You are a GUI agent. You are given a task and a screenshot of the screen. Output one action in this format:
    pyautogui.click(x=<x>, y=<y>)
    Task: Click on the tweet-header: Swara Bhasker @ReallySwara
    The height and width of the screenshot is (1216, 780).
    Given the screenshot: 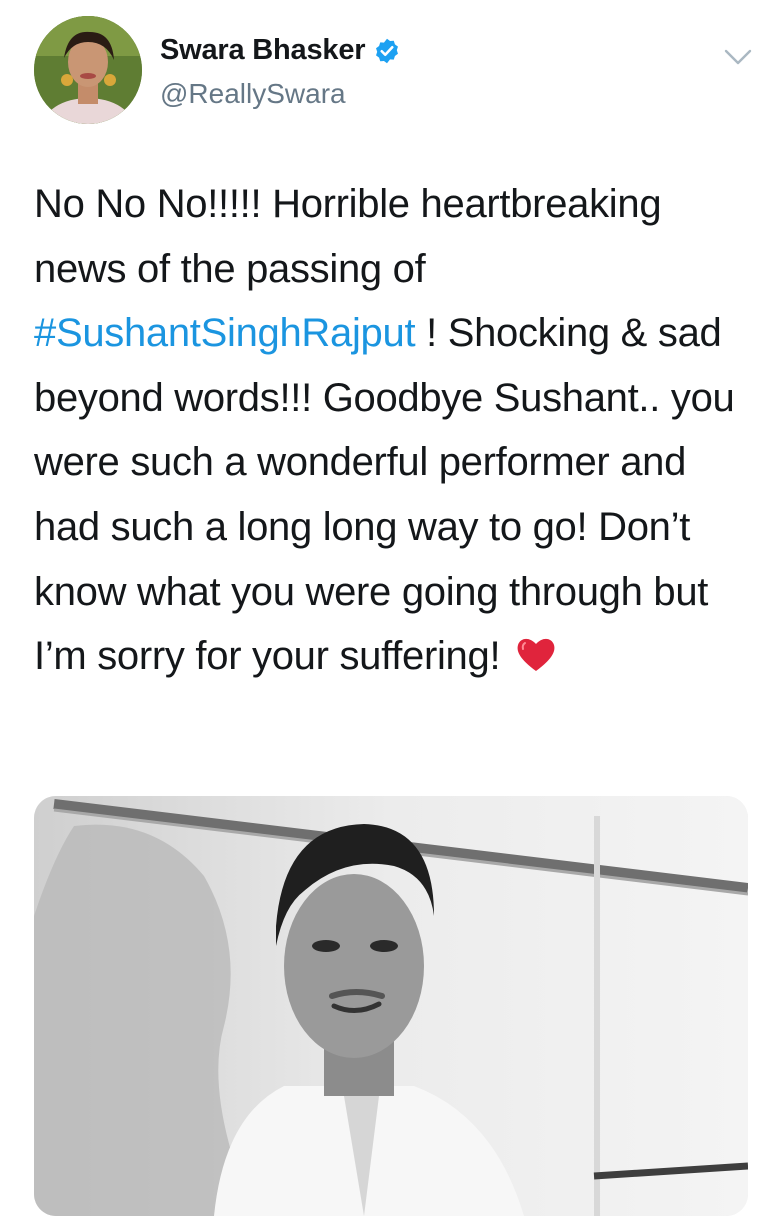 What is the action you would take?
    pyautogui.click(x=390, y=75)
    